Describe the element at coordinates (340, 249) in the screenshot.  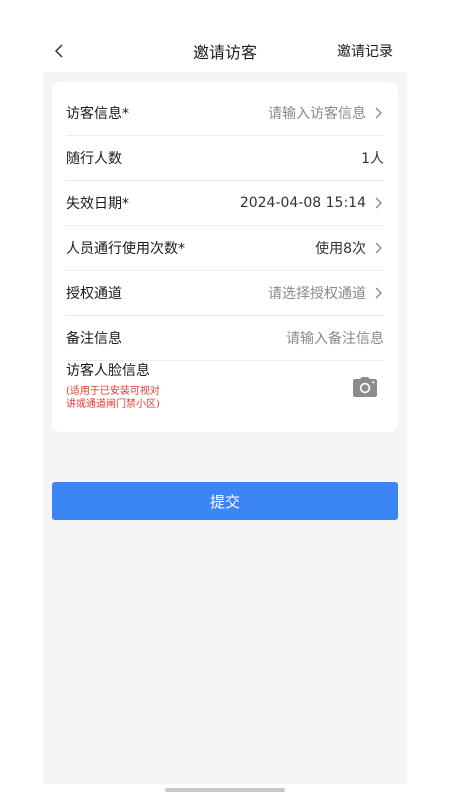
I see `usage-count-value: 使用8次` at that location.